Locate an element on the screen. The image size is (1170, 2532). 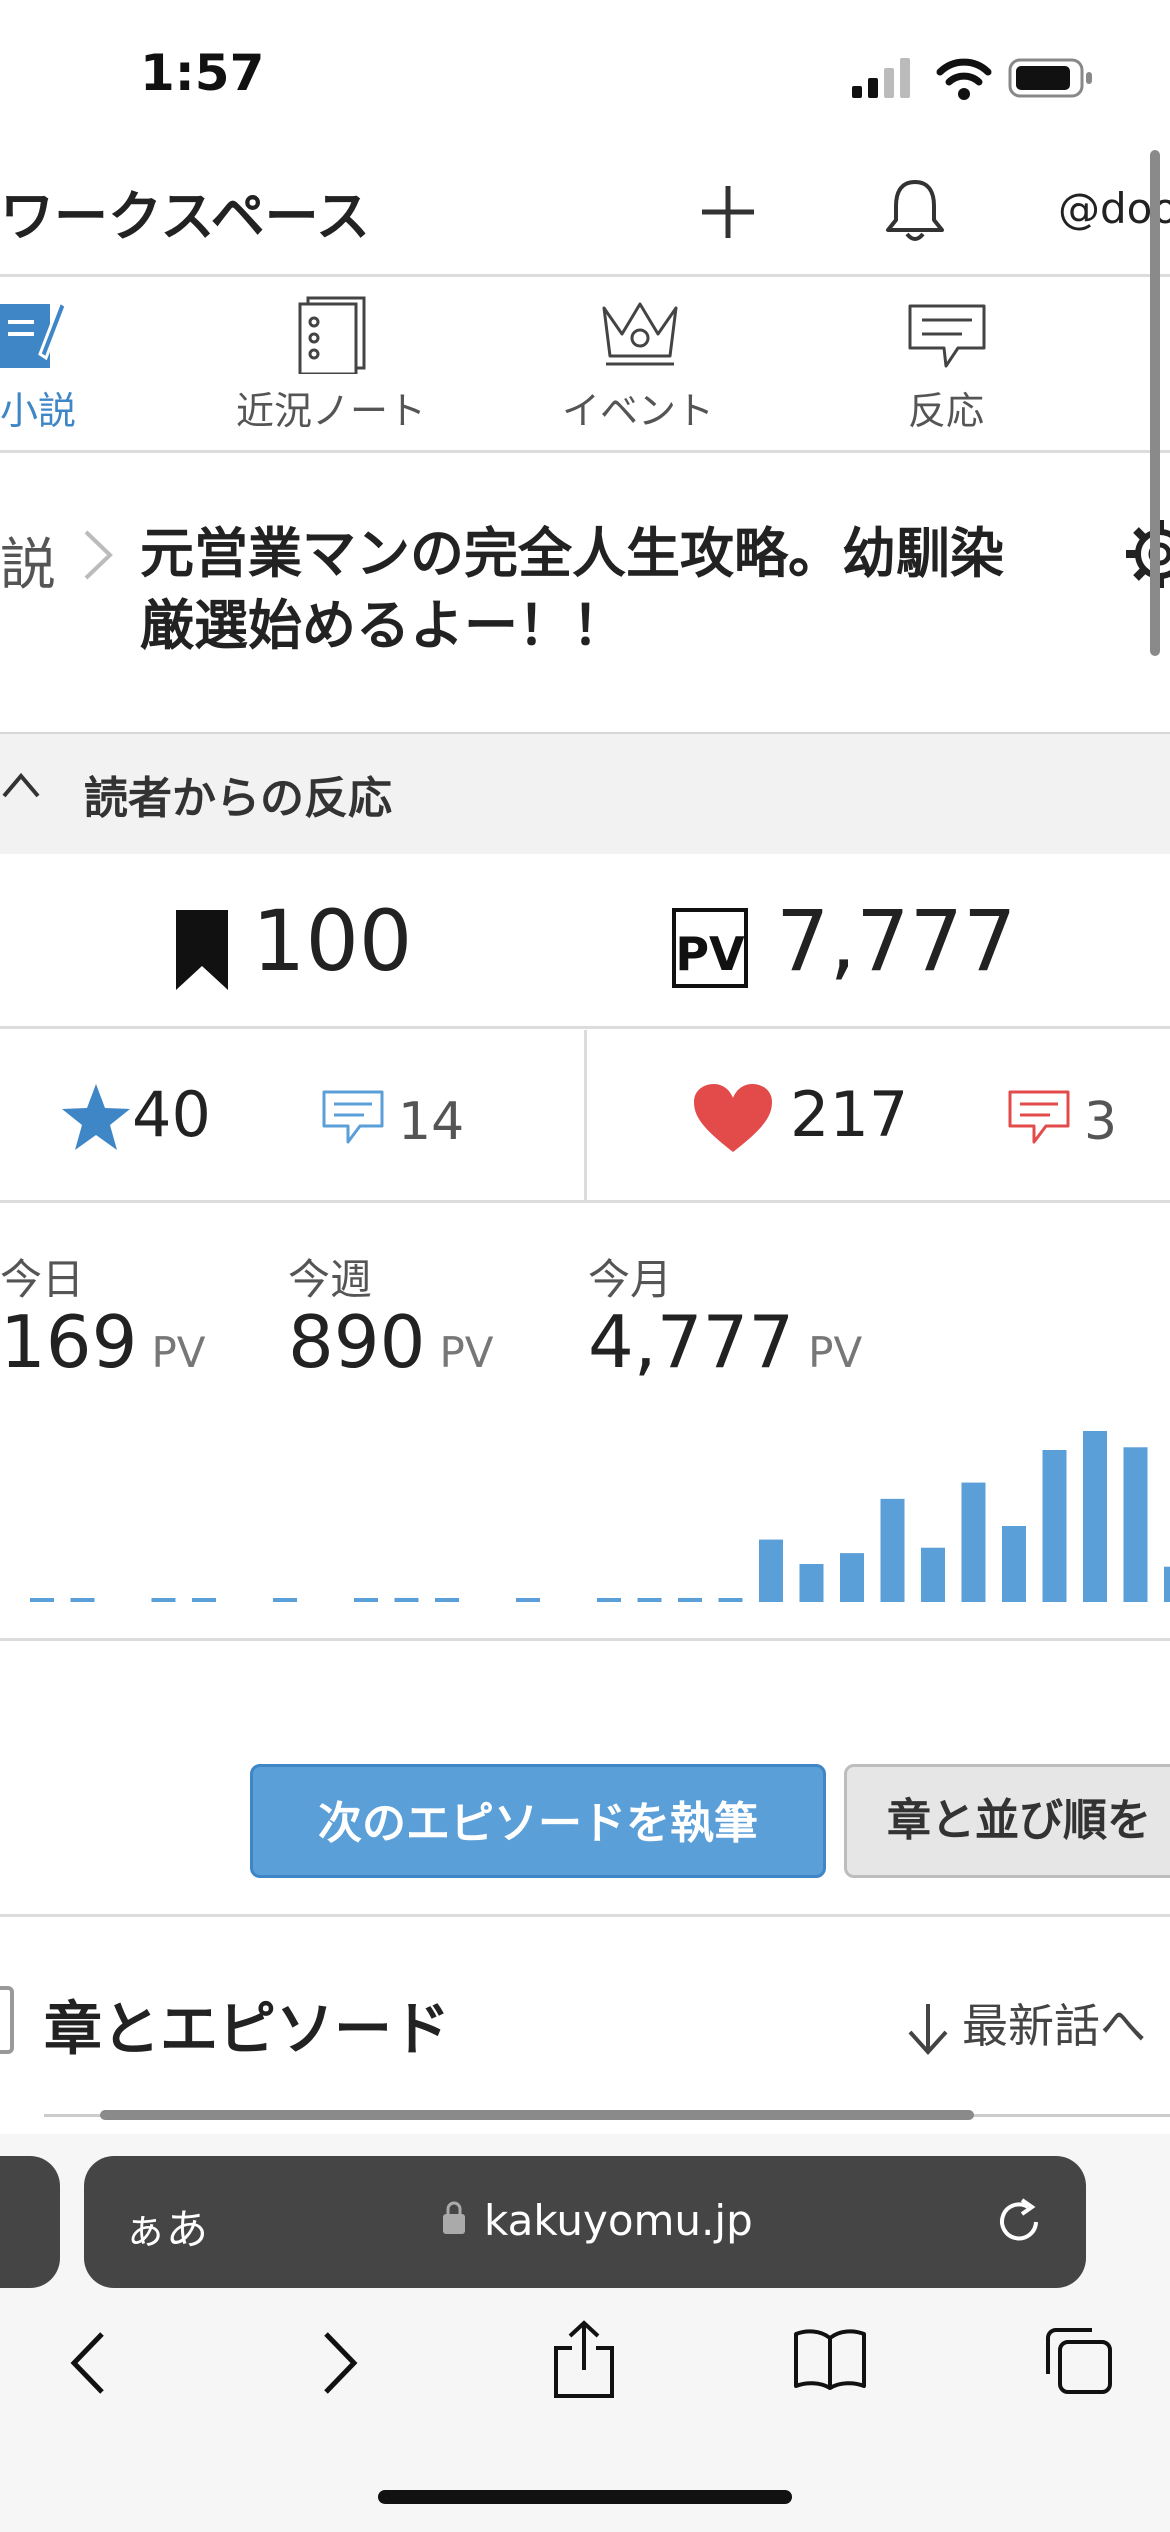
pv-total: 7,777 is located at coordinates (896, 941).